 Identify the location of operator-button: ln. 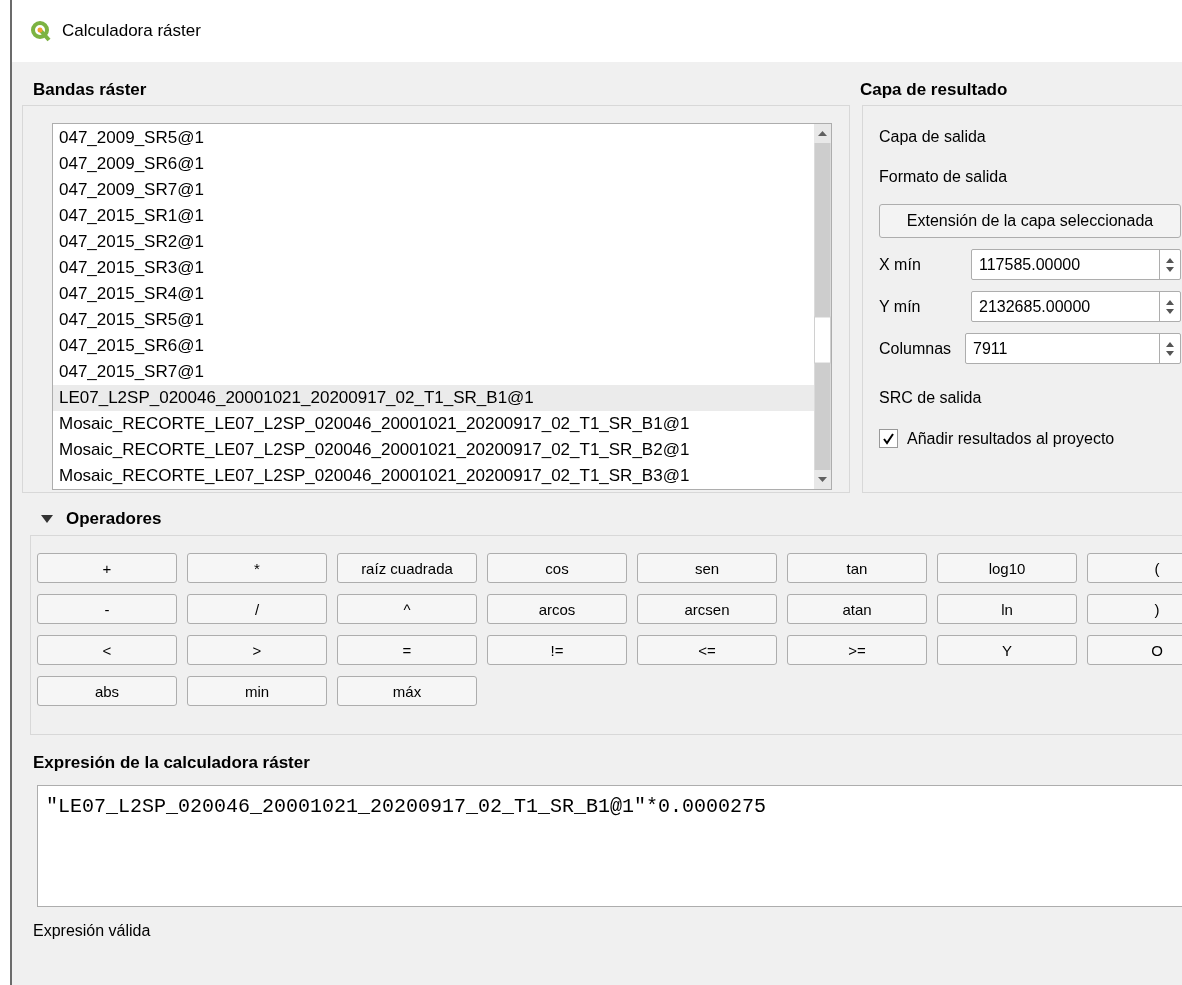
(1007, 609).